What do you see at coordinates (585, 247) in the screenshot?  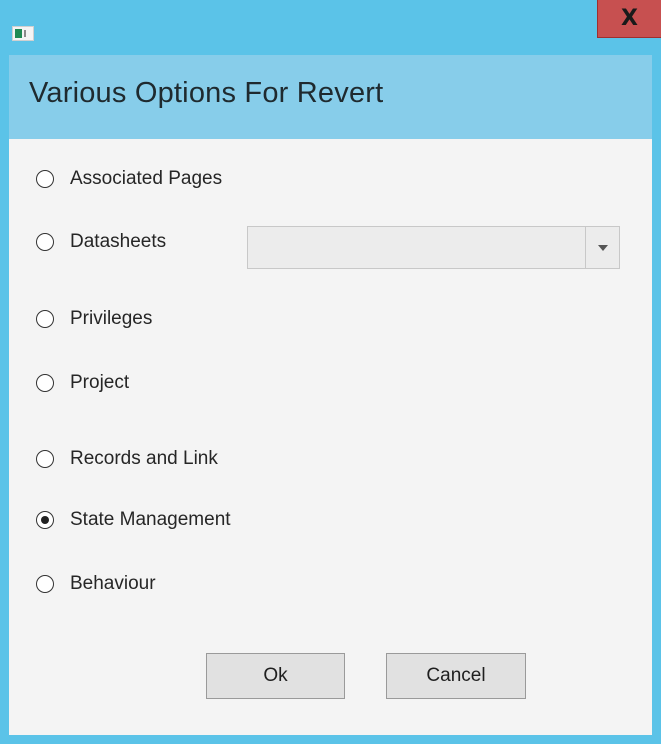 I see `combo-divider` at bounding box center [585, 247].